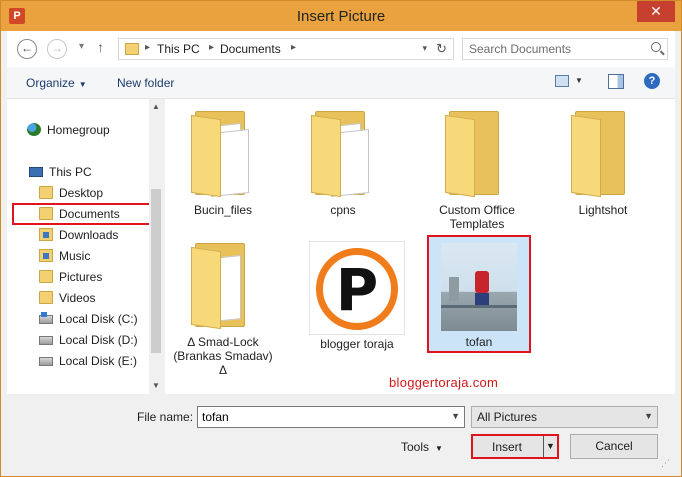 Image resolution: width=682 pixels, height=477 pixels. I want to click on videos-folder-icon, so click(46, 297).